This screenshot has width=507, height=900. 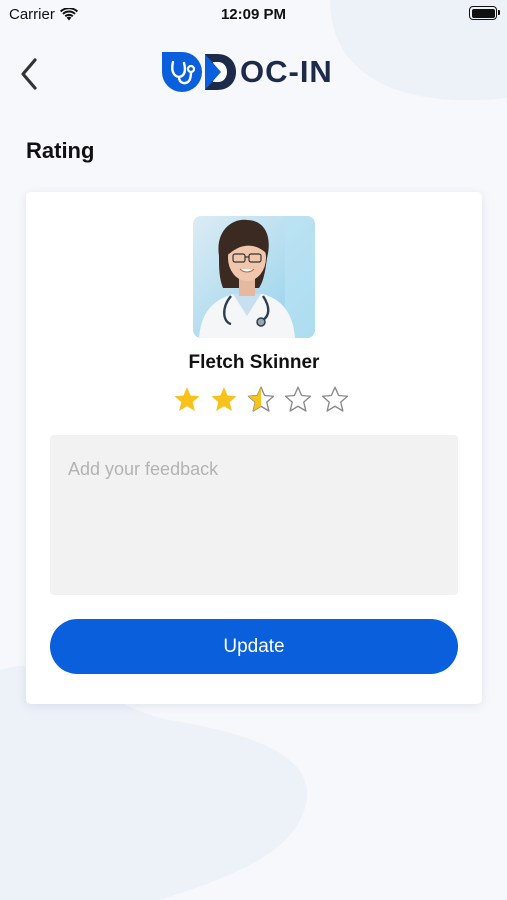 What do you see at coordinates (254, 646) in the screenshot?
I see `update-button: Update` at bounding box center [254, 646].